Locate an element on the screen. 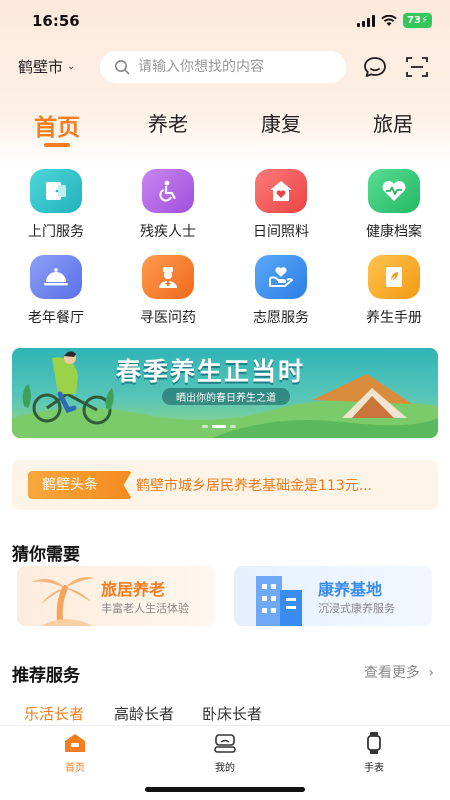 The image size is (450, 800). battery-indicator: 73⚡ is located at coordinates (417, 20).